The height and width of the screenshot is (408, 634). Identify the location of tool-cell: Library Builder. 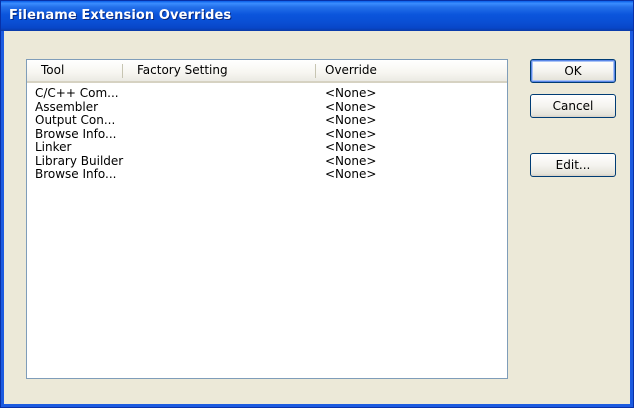
(79, 161).